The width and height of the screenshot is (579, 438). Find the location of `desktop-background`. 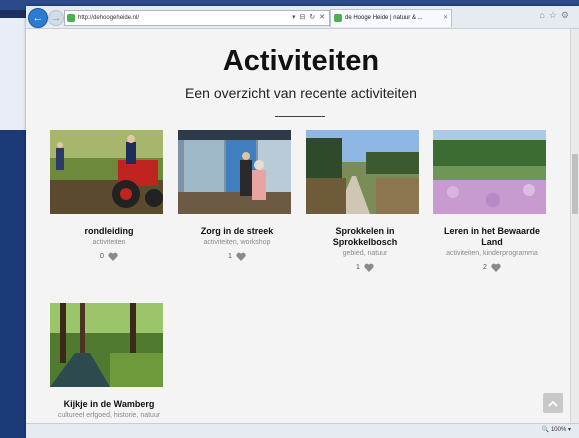

desktop-background is located at coordinates (14, 284).